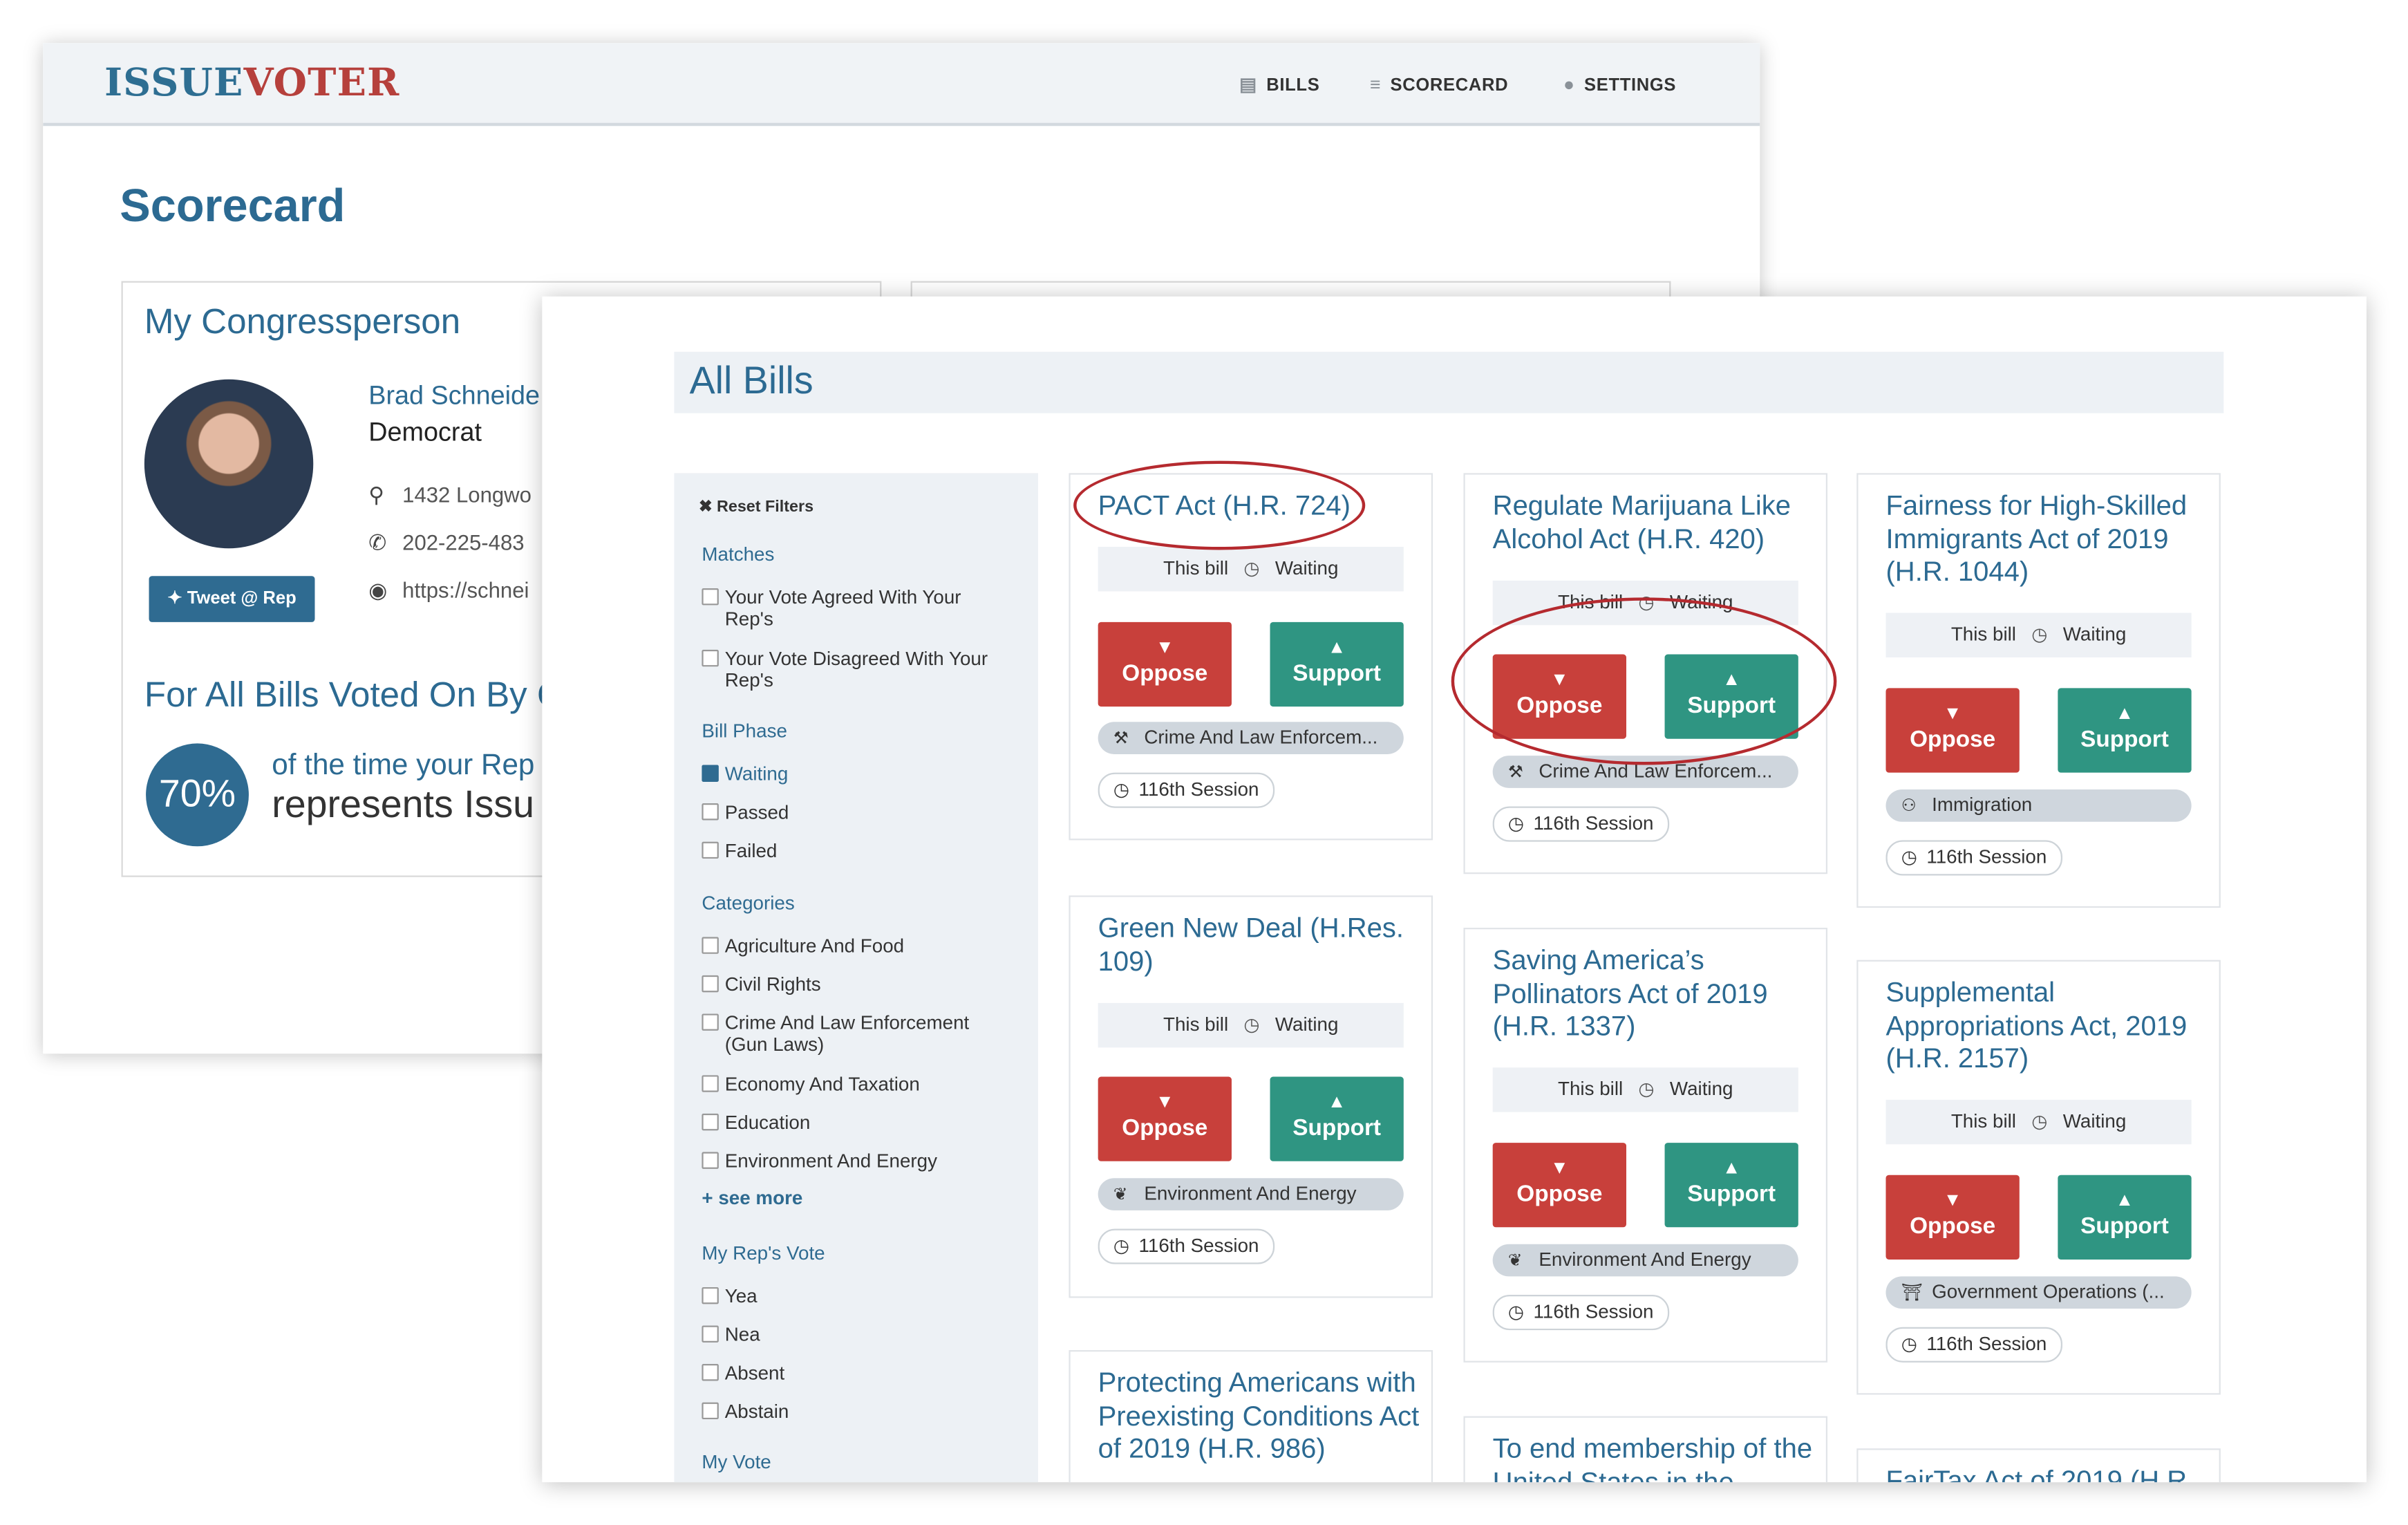 This screenshot has height=1525, width=2408. I want to click on issuevoter-logo: ISSUEVOTER, so click(252, 82).